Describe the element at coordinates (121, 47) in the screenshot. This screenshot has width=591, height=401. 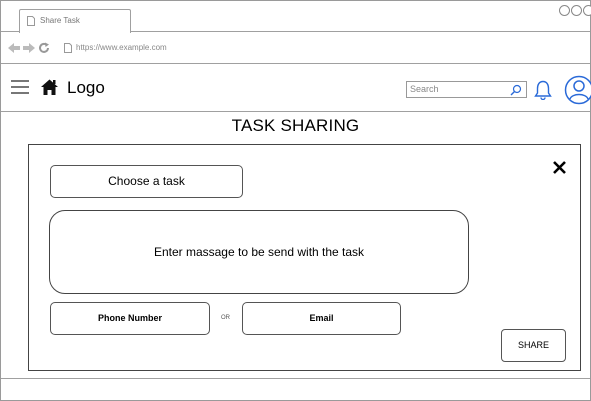
I see `url-text: https://www.example.com` at that location.